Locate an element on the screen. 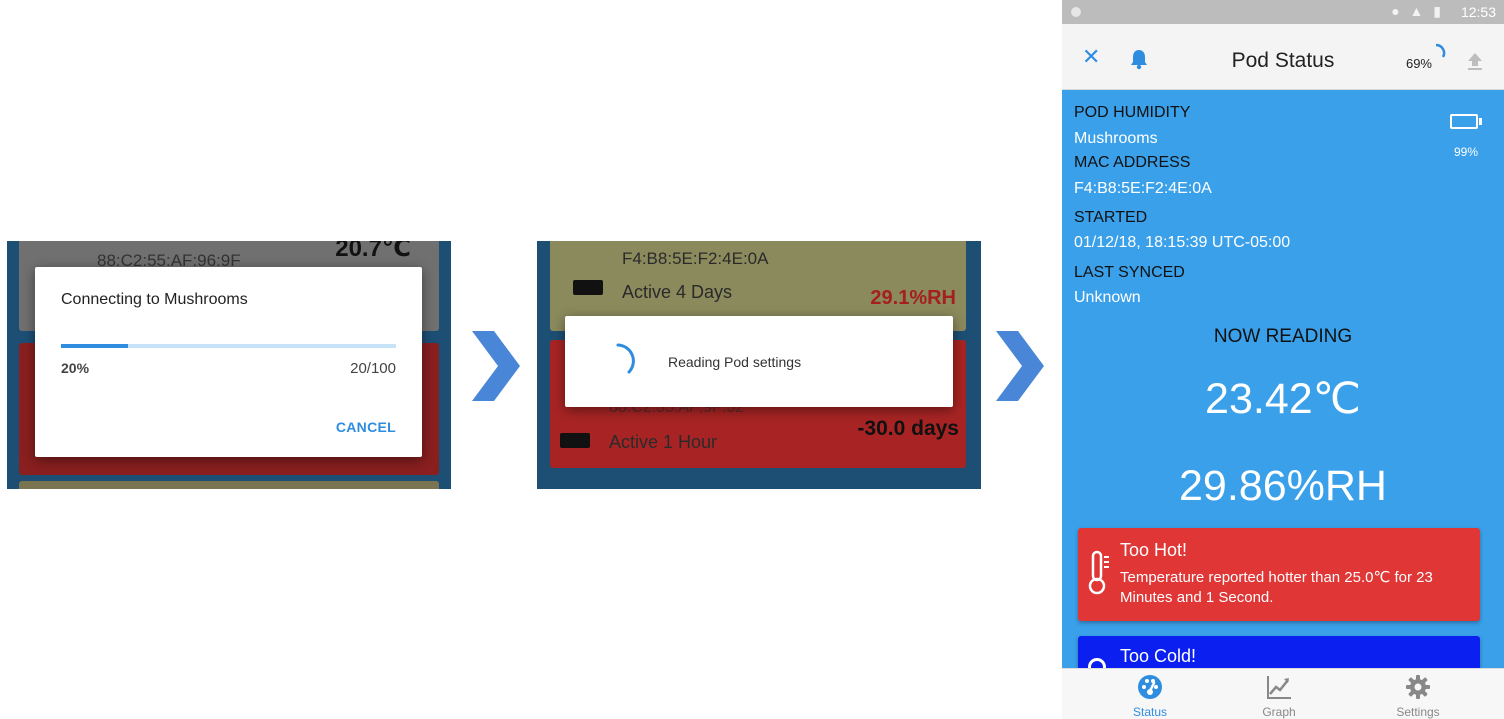 The image size is (1504, 719). nav-item-settings: Settings is located at coordinates (1418, 694).